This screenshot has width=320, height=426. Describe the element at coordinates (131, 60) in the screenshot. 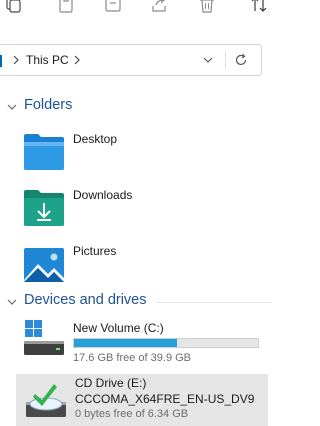

I see `address-bar: This PC` at that location.